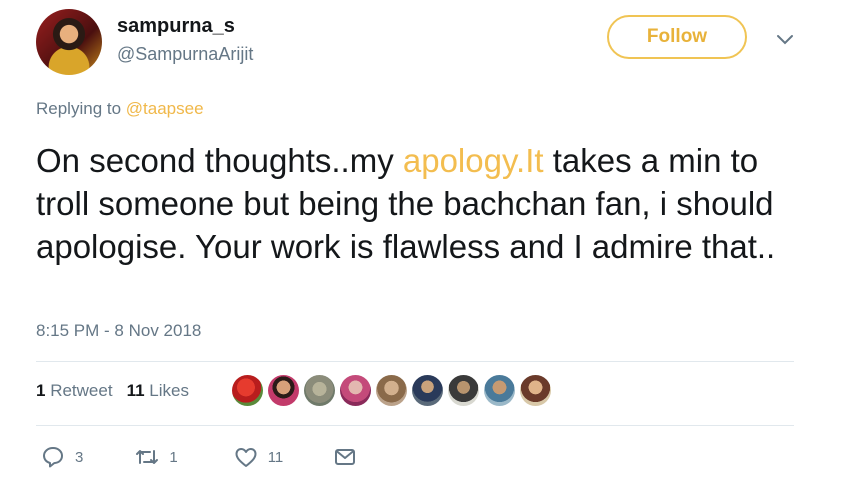 The height and width of the screenshot is (492, 850). I want to click on tweet-text-before: On second thoughts..my, so click(219, 160).